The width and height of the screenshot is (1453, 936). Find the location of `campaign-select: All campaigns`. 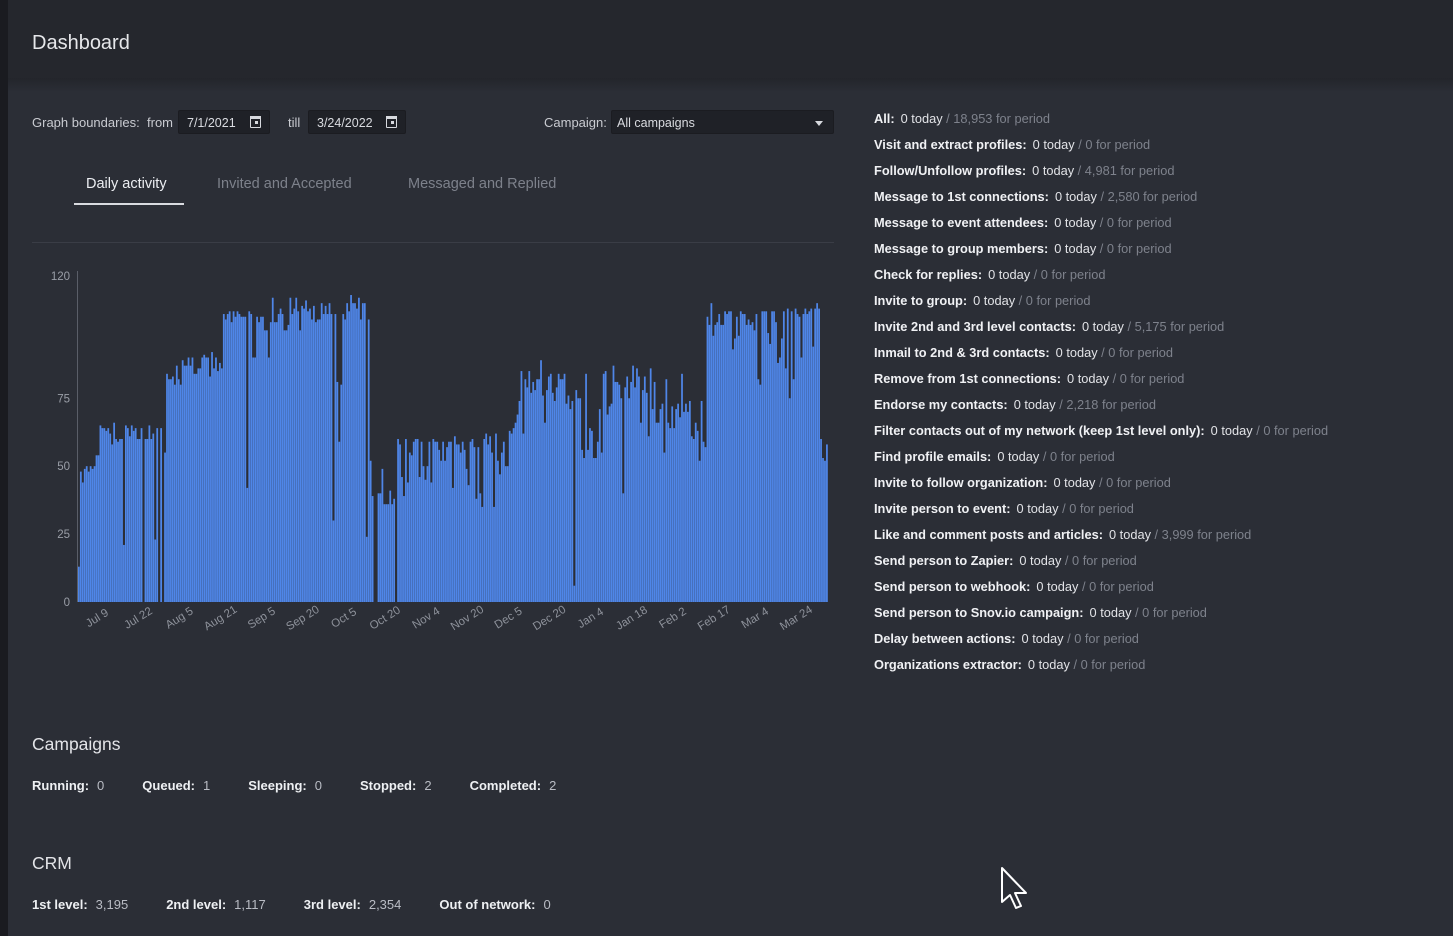

campaign-select: All campaigns is located at coordinates (722, 122).